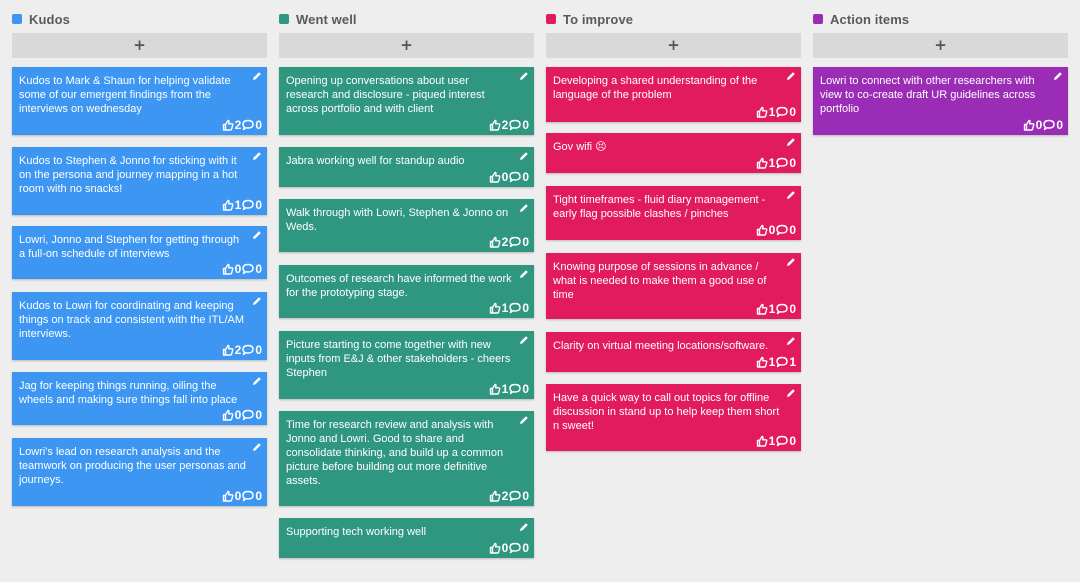  I want to click on card-text: Gov wifi 😣, so click(580, 147).